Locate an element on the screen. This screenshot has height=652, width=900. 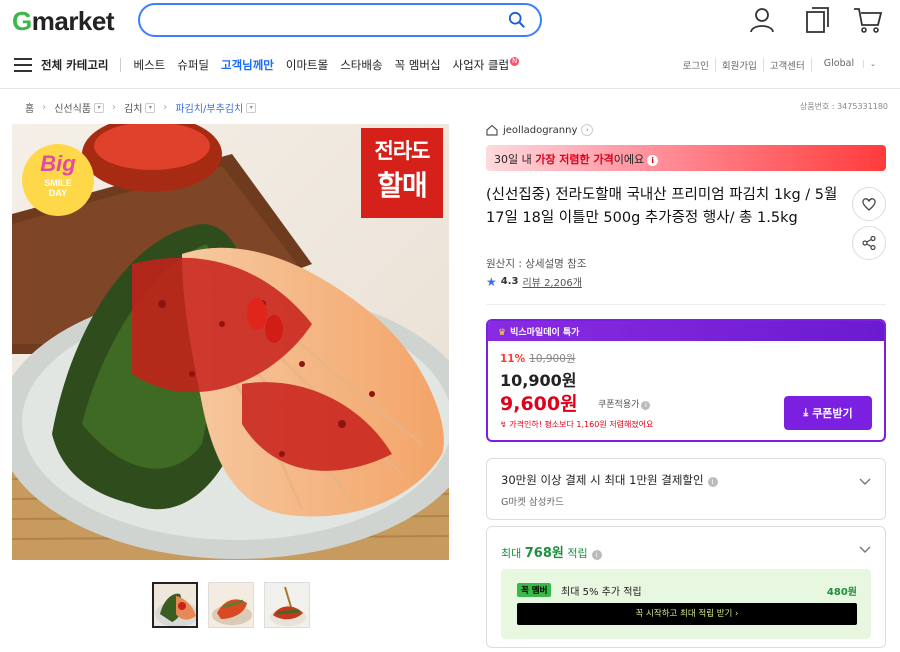
nav-star-delivery: 스타배송 is located at coordinates (361, 65).